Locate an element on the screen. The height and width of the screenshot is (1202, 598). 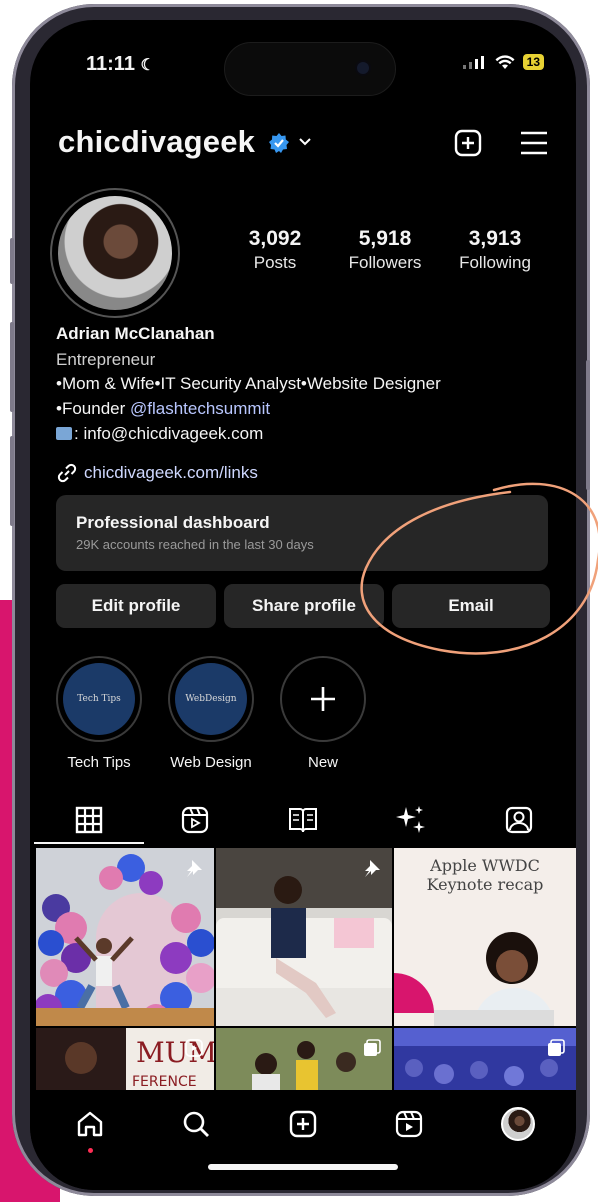
highlight-new: New is located at coordinates (323, 713).